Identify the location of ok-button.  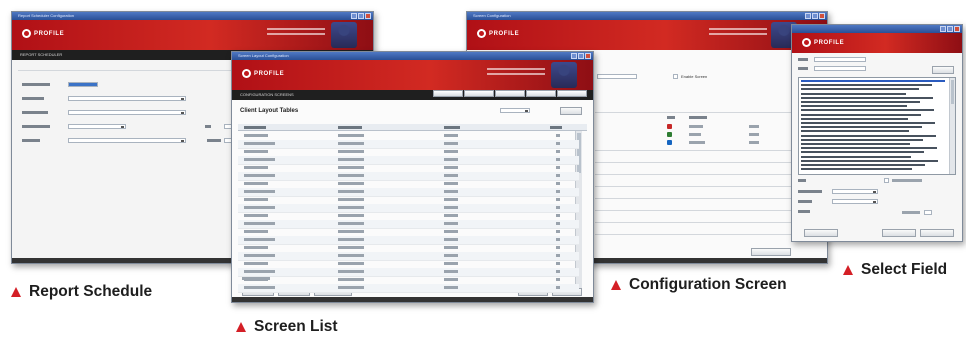
(821, 233).